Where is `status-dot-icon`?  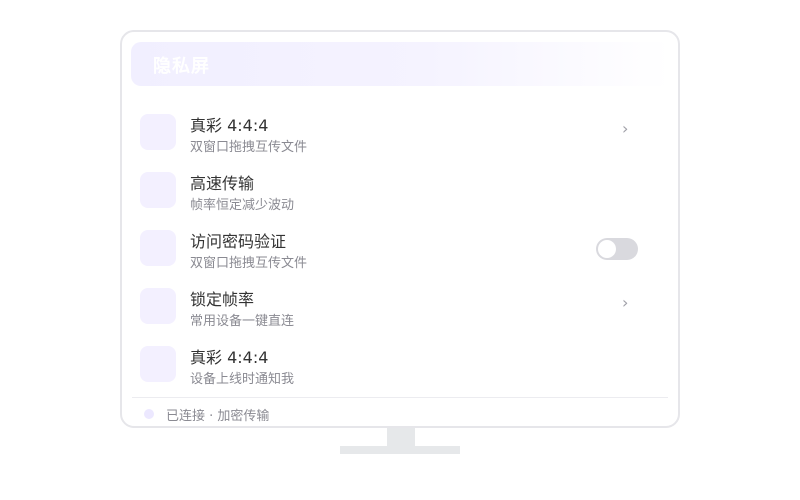 status-dot-icon is located at coordinates (149, 414).